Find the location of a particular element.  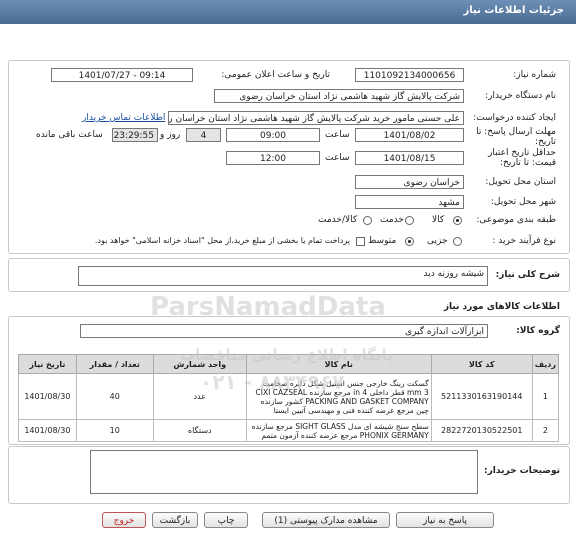

need-number-label: شماره نیاز: is located at coordinates (534, 75).